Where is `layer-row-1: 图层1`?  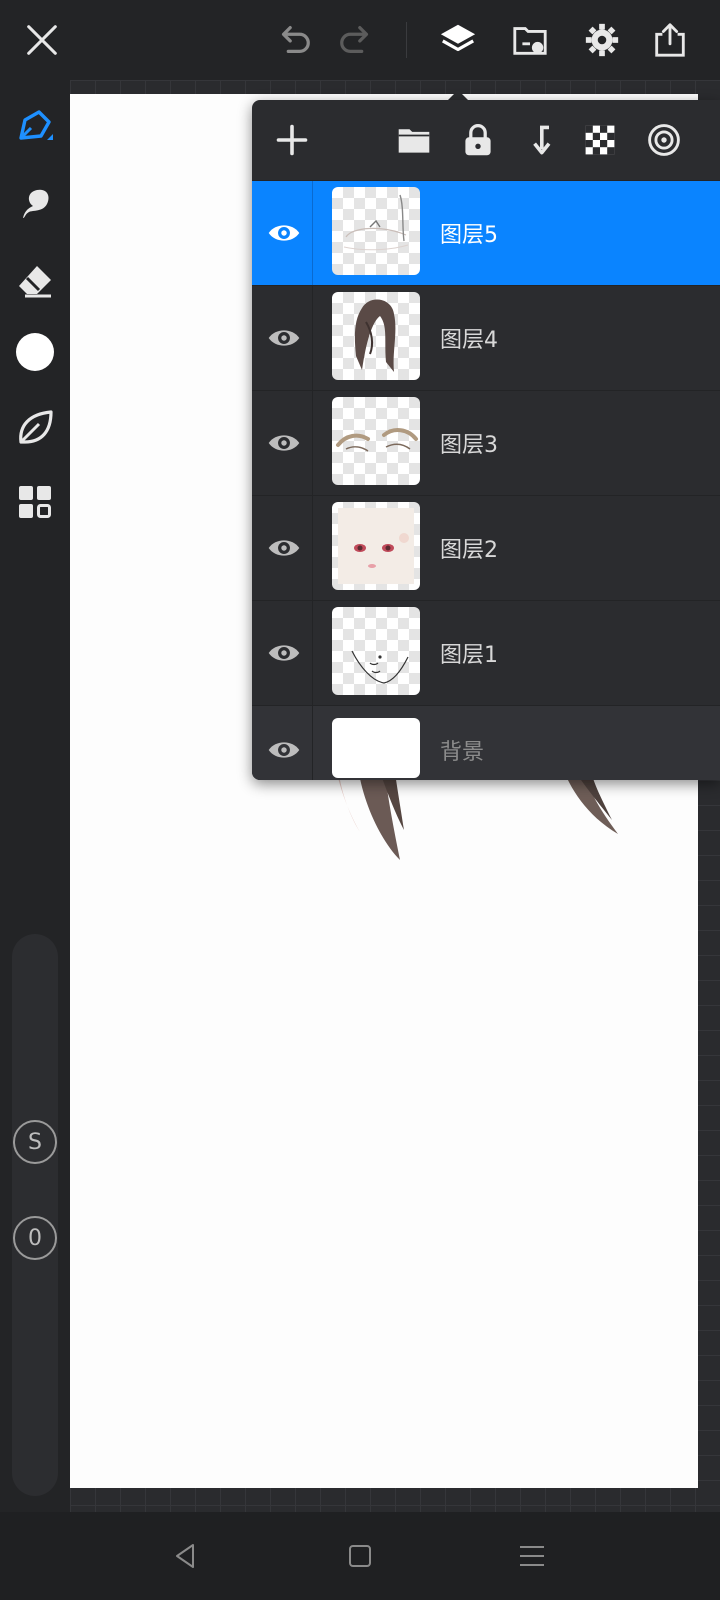 layer-row-1: 图层1 is located at coordinates (486, 652).